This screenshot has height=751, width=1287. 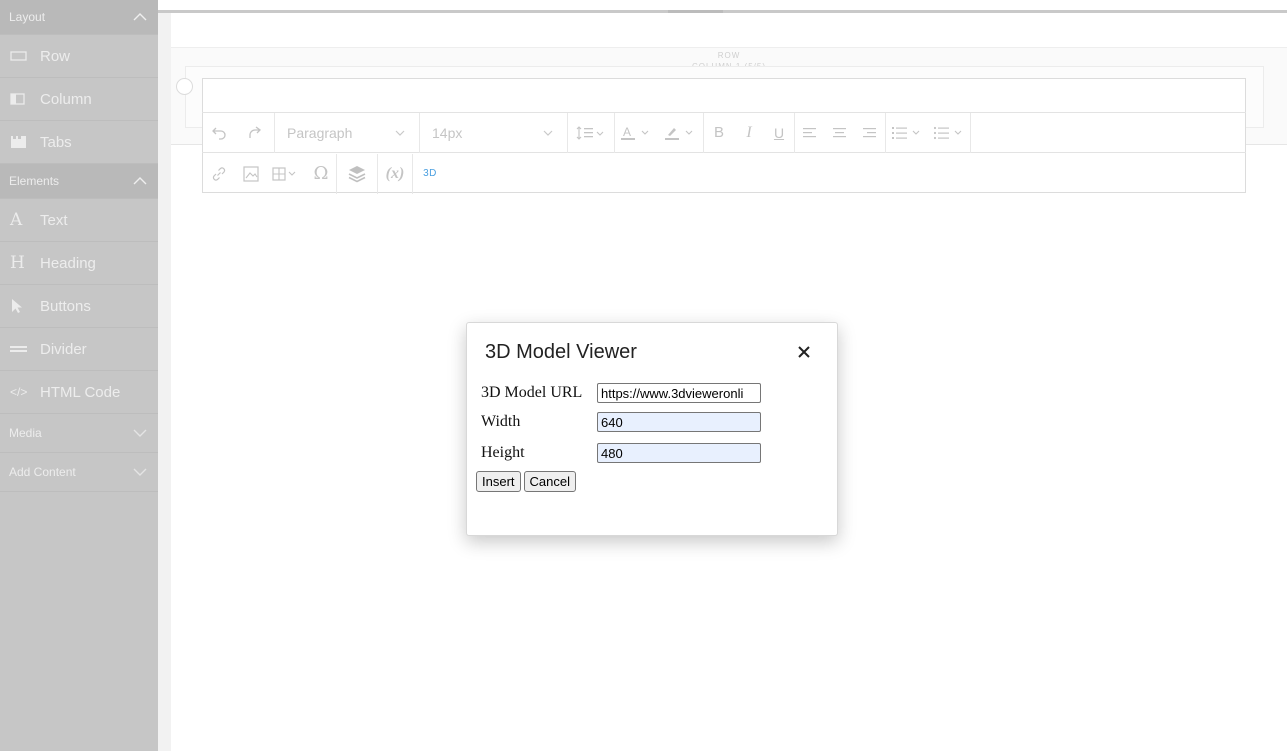 What do you see at coordinates (79, 263) in the screenshot?
I see `sidebar-item-heading: H Heading` at bounding box center [79, 263].